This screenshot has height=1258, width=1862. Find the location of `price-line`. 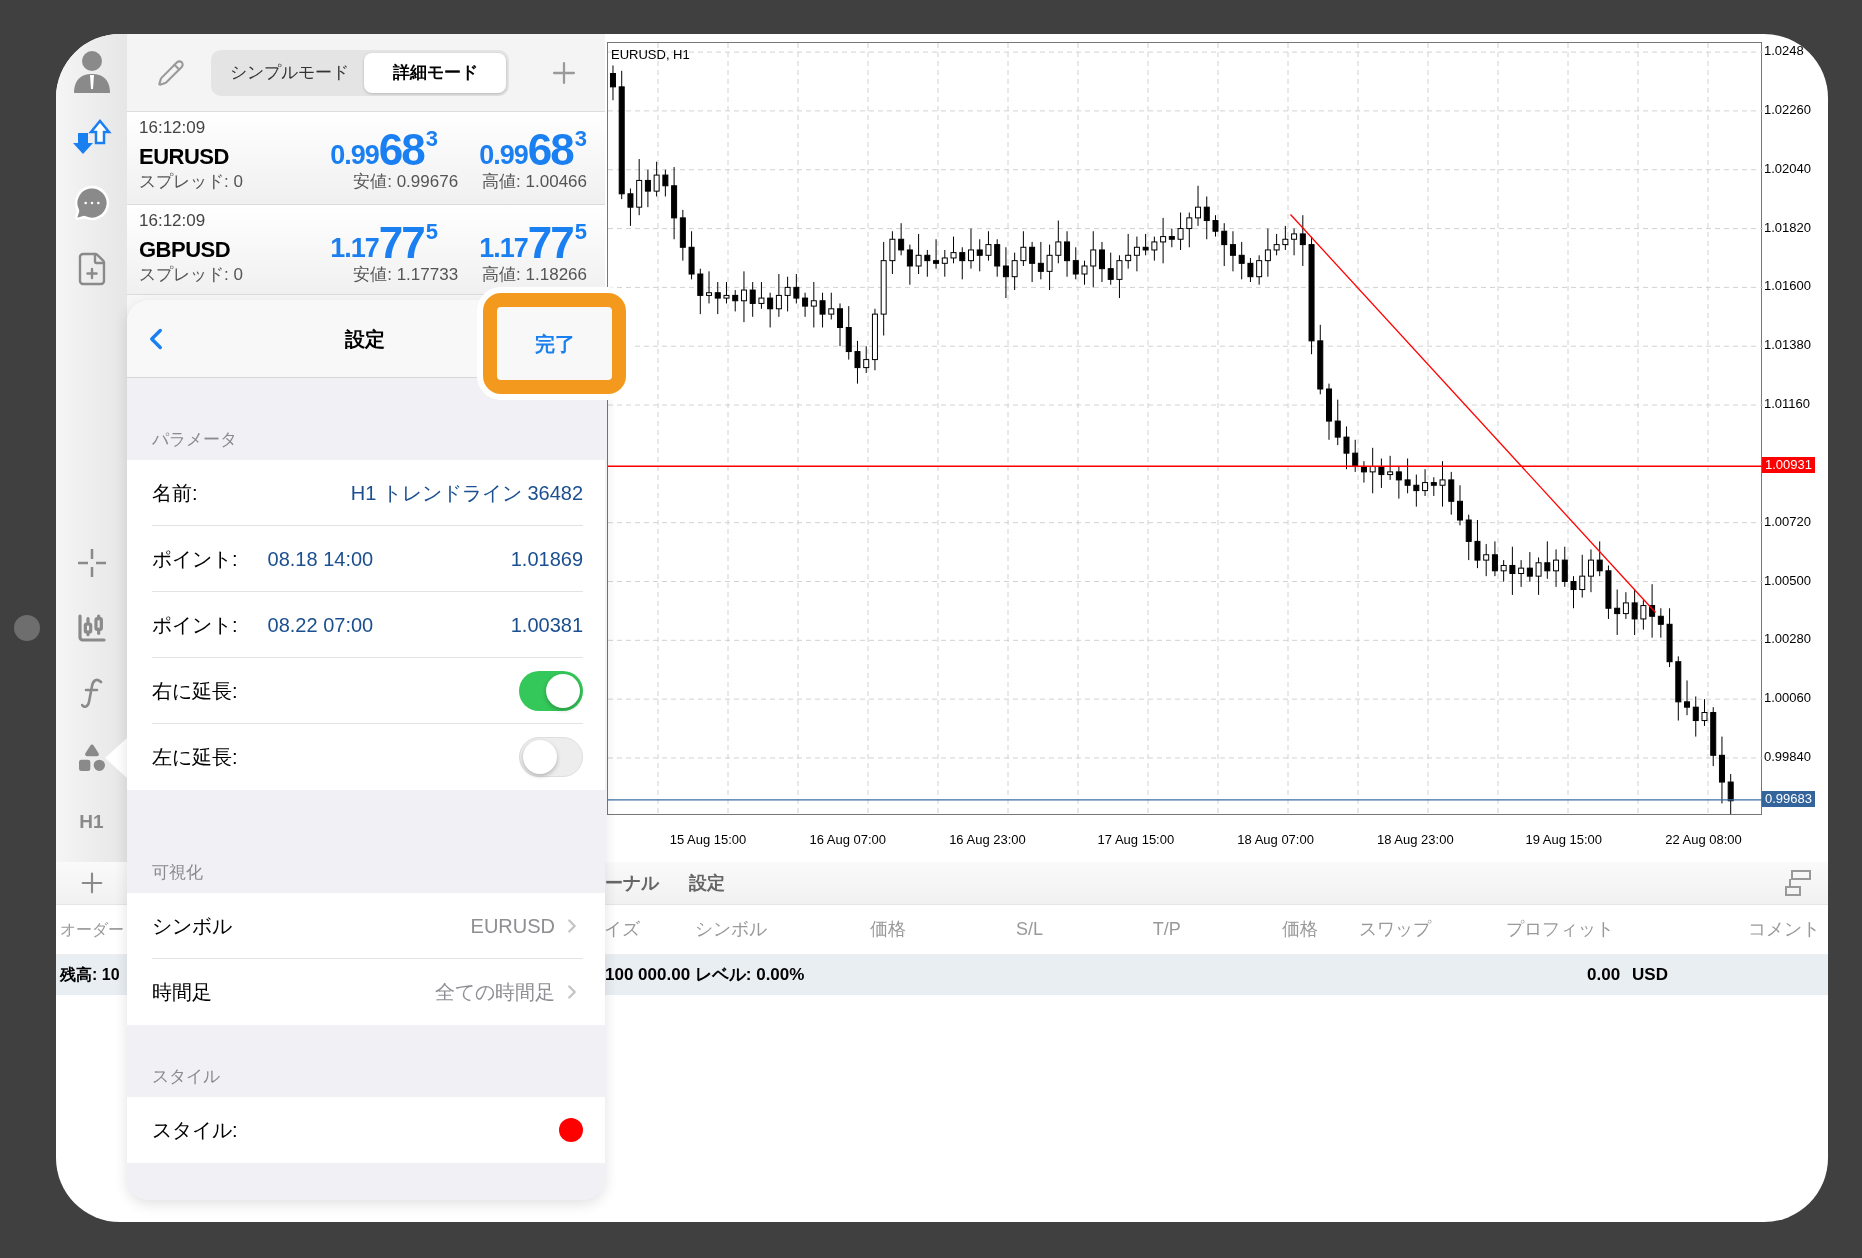

price-line is located at coordinates (1185, 800).